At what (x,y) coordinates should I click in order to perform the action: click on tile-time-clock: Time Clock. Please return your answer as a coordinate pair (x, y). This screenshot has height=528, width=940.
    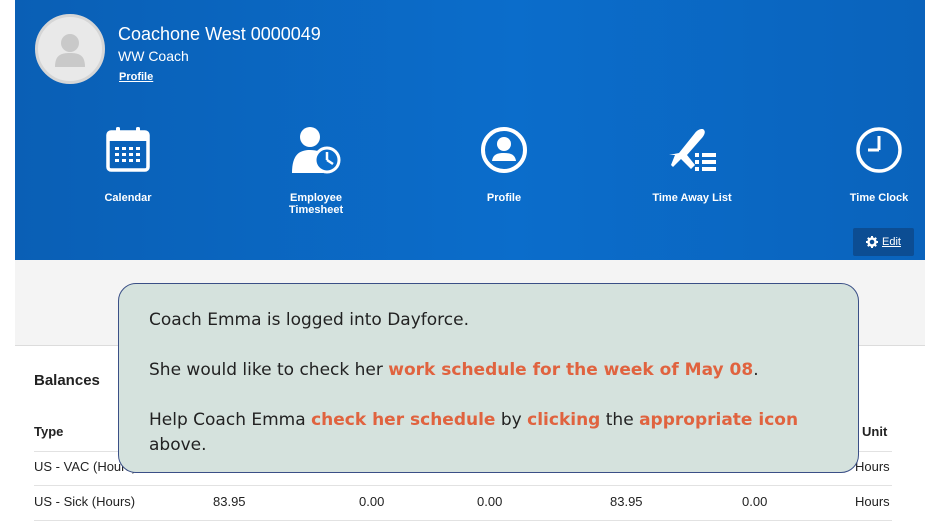
    Looking at the image, I should click on (874, 164).